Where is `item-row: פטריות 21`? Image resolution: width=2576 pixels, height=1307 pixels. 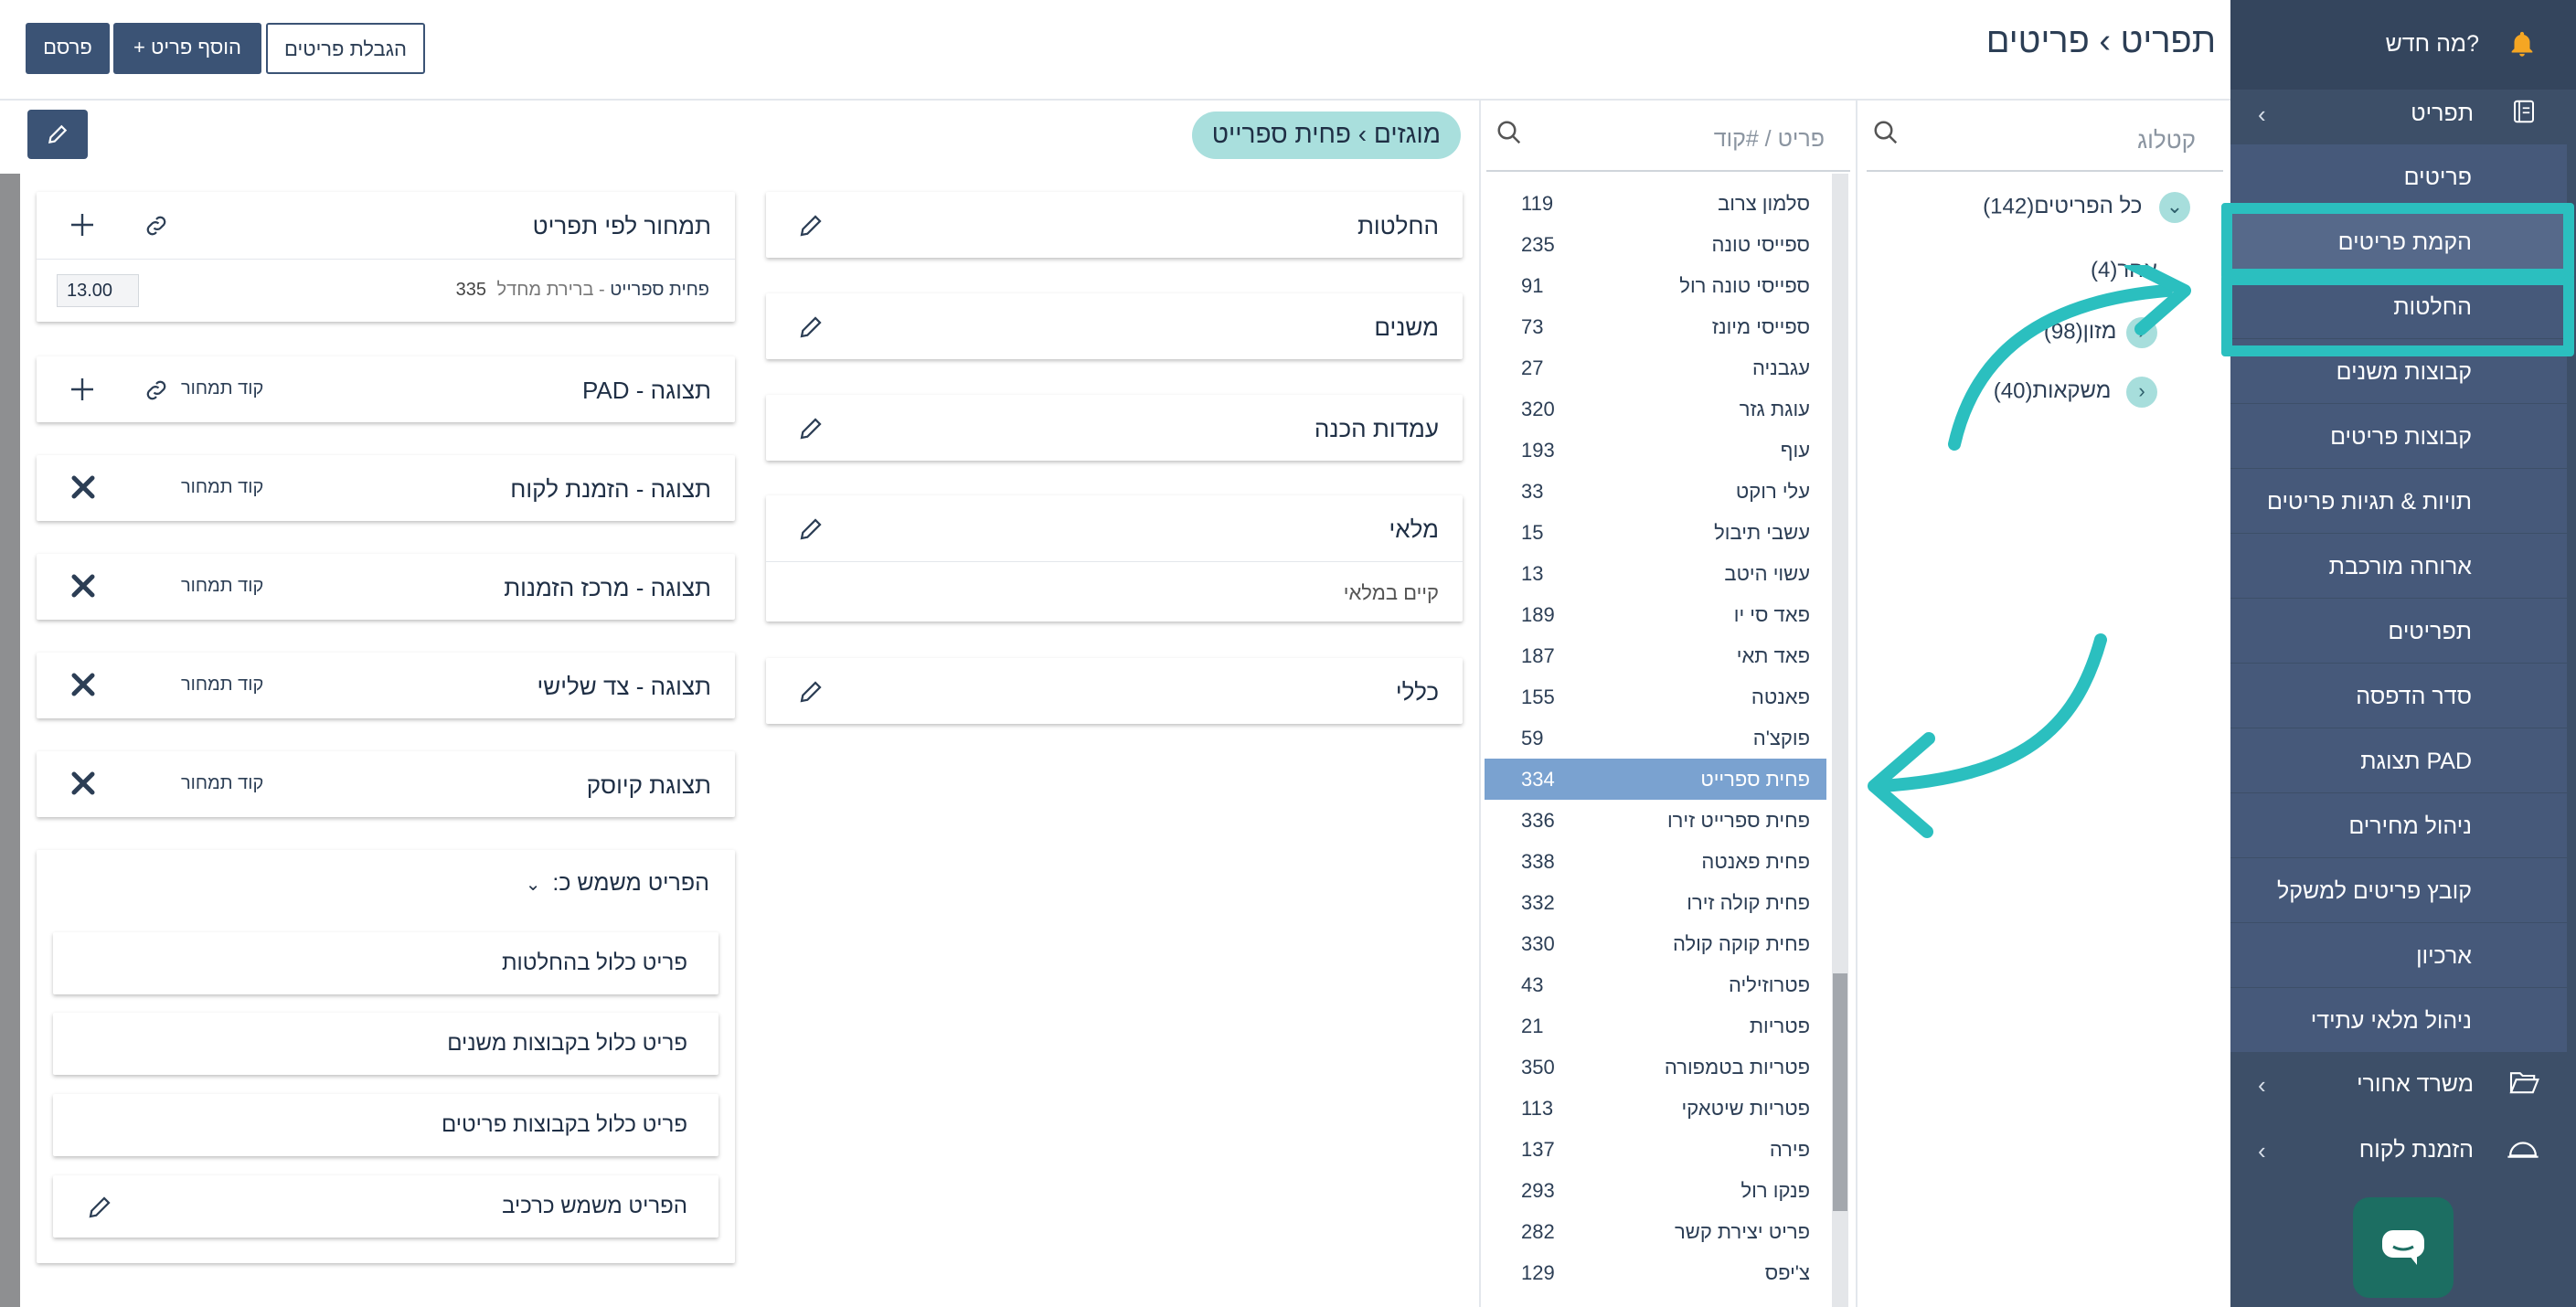
item-row: פטריות 21 is located at coordinates (1655, 1026).